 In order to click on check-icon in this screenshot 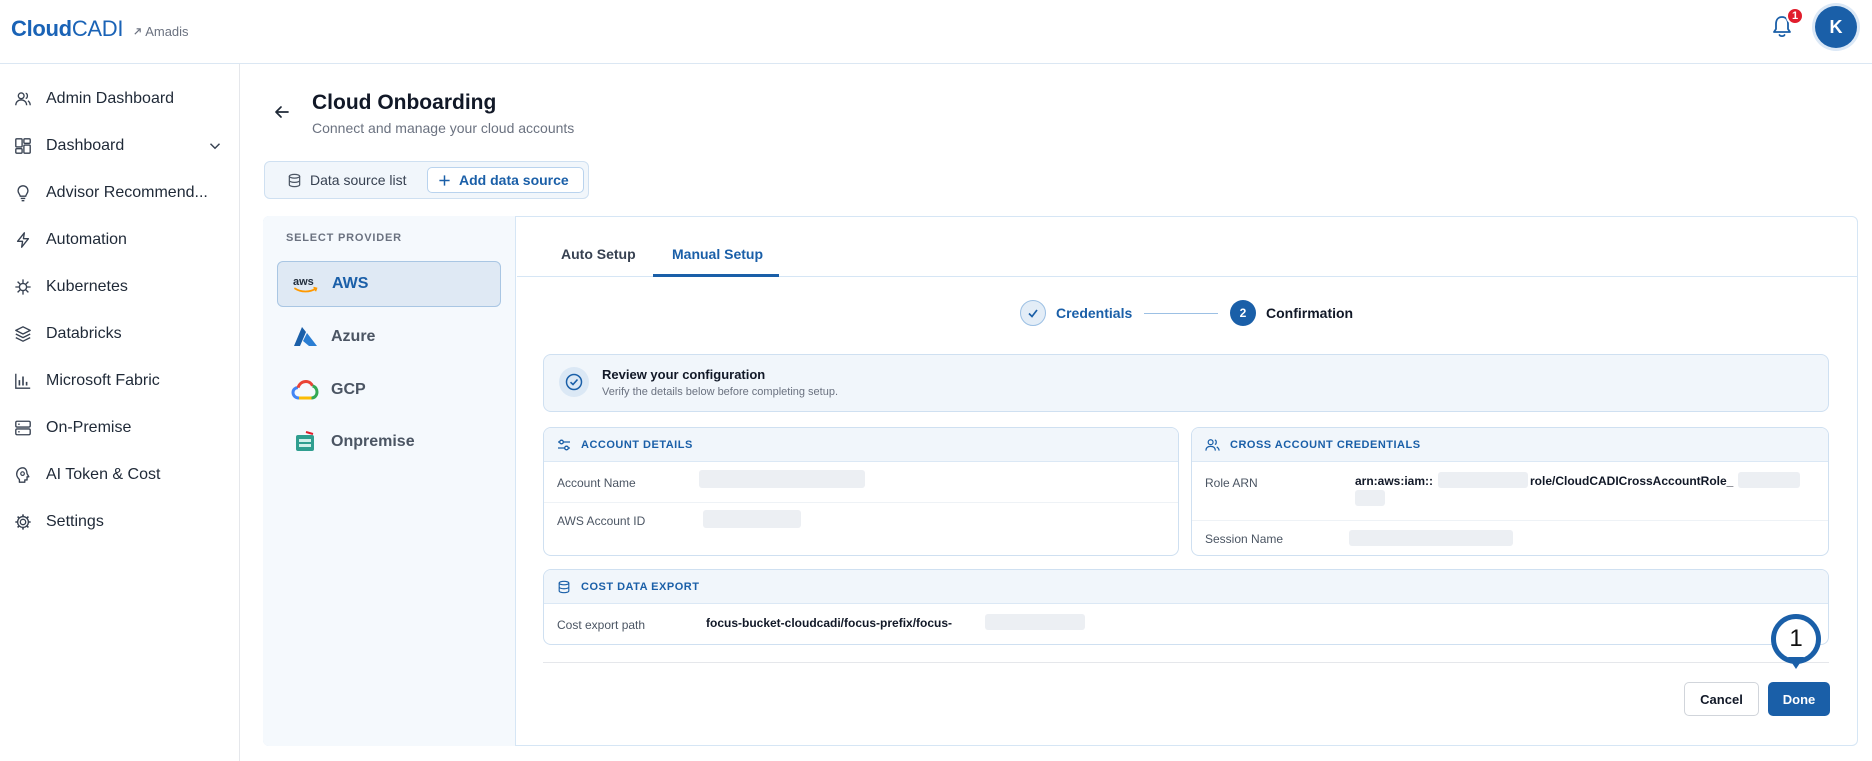, I will do `click(1033, 313)`.